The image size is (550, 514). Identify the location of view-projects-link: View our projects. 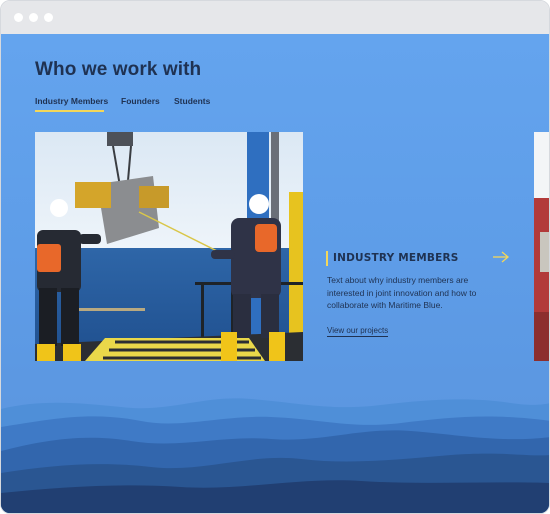
(358, 331).